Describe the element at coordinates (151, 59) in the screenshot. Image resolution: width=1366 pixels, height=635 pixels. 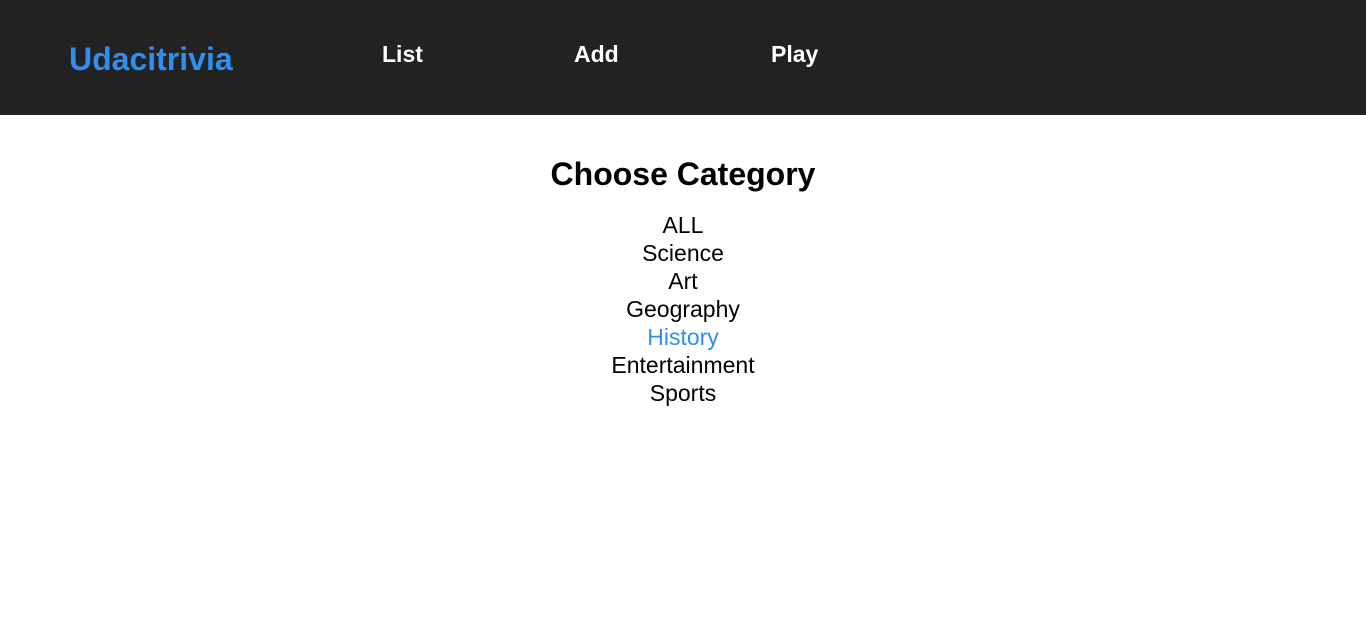
I see `brand-logo: Udacitrivia` at that location.